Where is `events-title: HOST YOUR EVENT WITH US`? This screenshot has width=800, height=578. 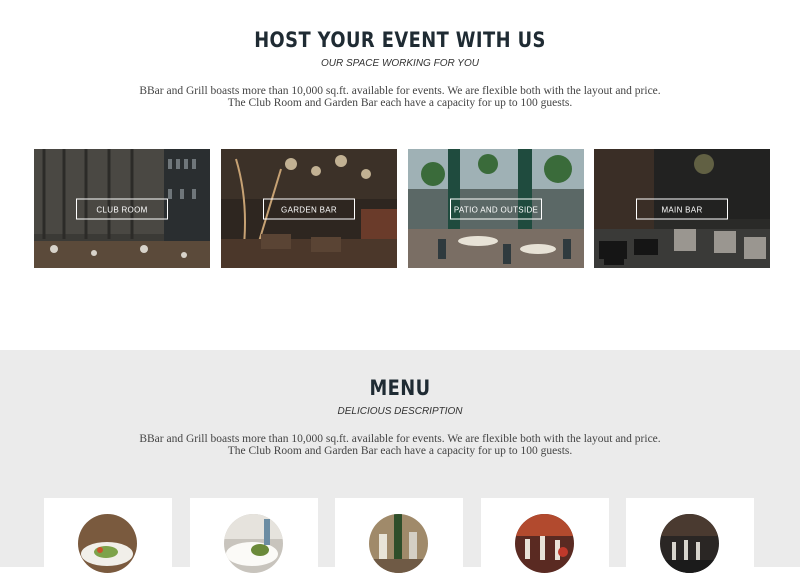 events-title: HOST YOUR EVENT WITH US is located at coordinates (400, 40).